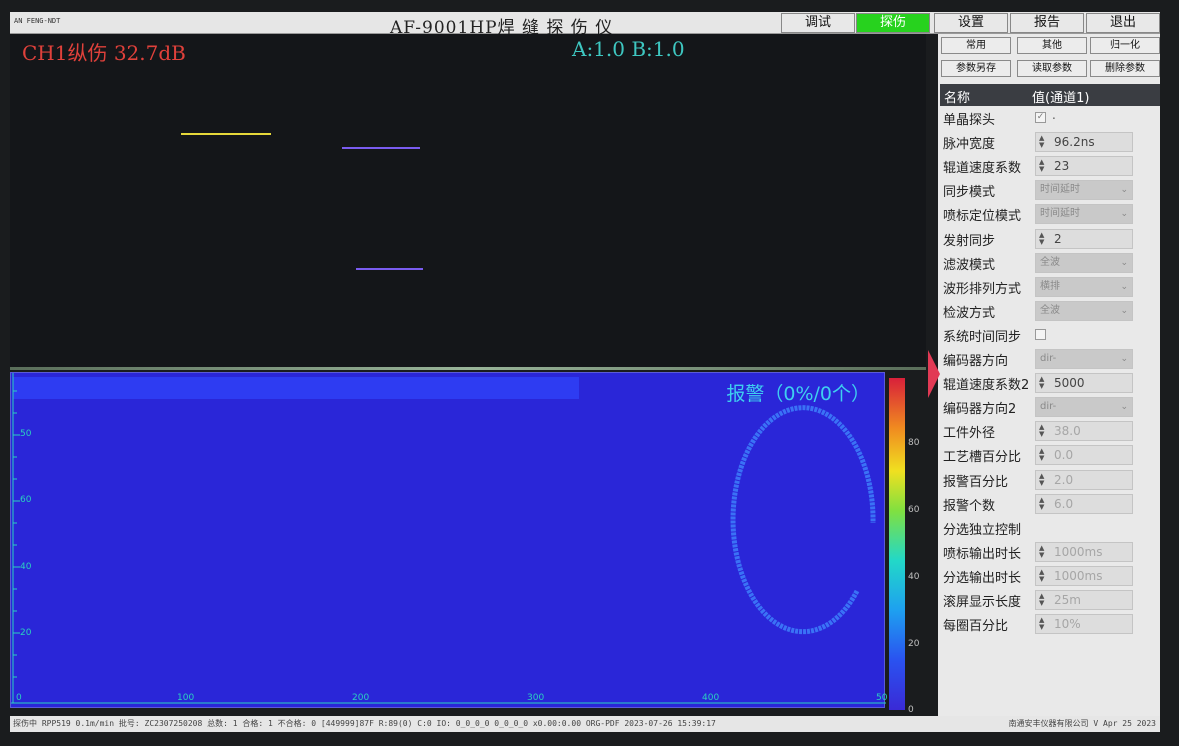  Describe the element at coordinates (976, 68) in the screenshot. I see `save-params-as-button: 参数另存` at that location.